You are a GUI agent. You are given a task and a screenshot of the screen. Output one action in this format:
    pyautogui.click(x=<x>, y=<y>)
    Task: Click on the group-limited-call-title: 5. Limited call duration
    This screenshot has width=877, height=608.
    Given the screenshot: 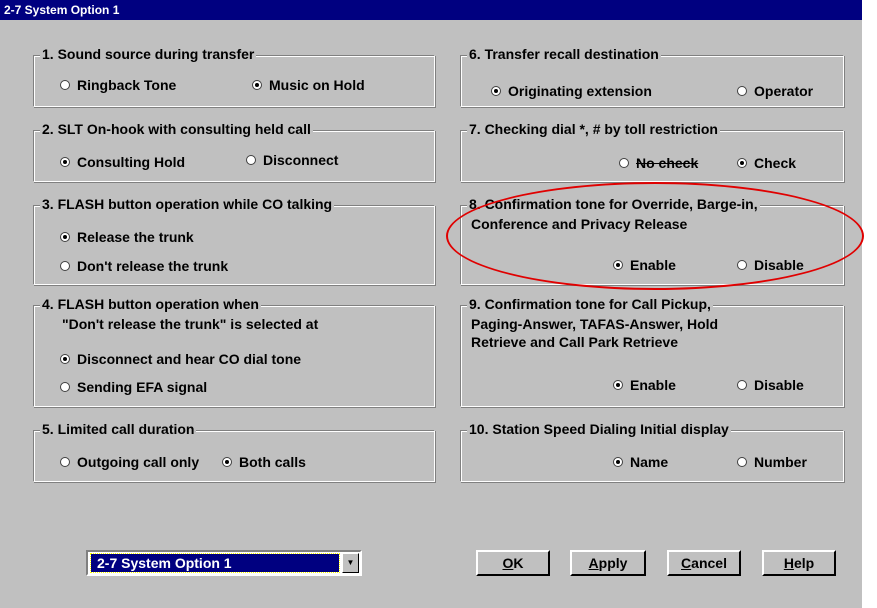 What is the action you would take?
    pyautogui.click(x=118, y=429)
    